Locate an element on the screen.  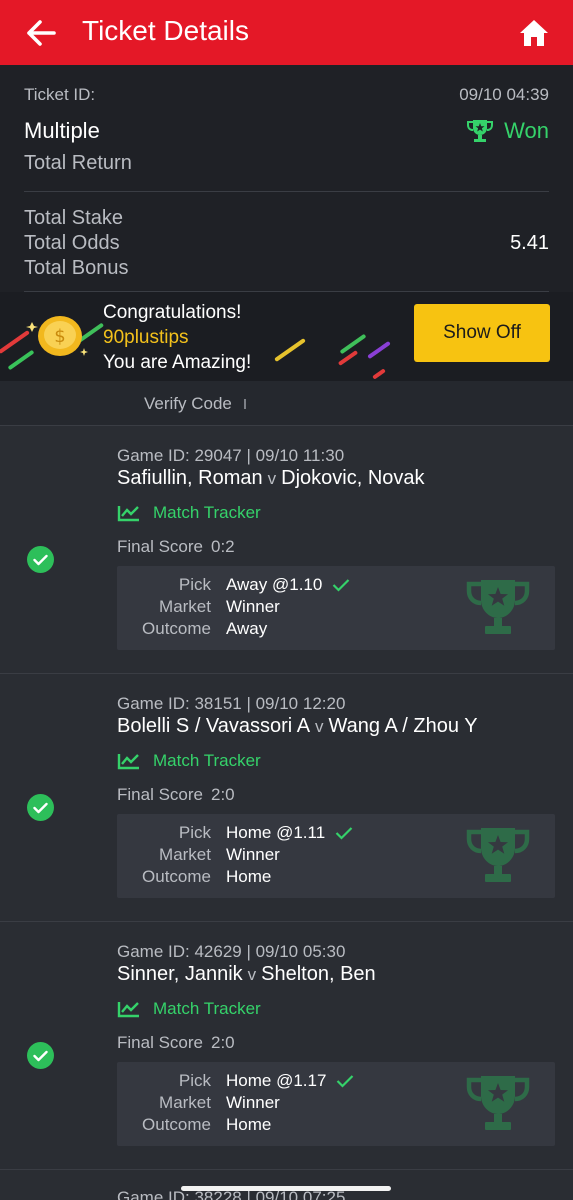
match-teams: Safiullin, Roman v Djokovic, Novak is located at coordinates (271, 478).